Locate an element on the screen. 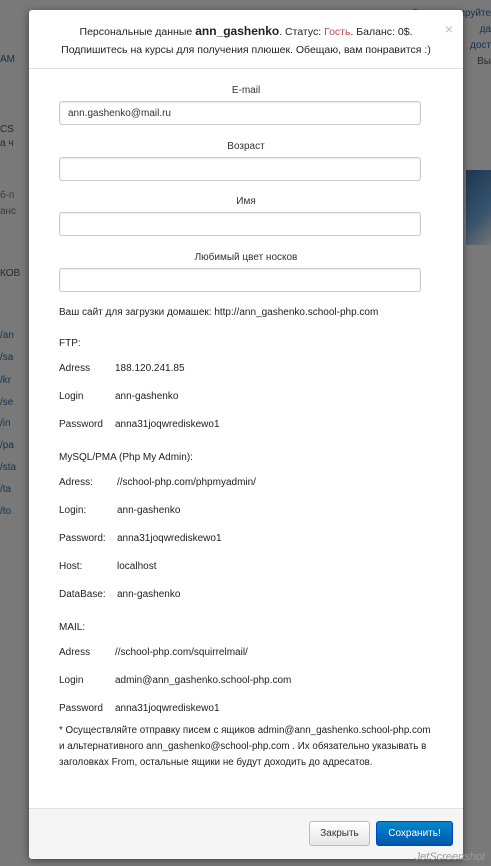 Image resolution: width=491 pixels, height=866 pixels. email-field is located at coordinates (240, 113).